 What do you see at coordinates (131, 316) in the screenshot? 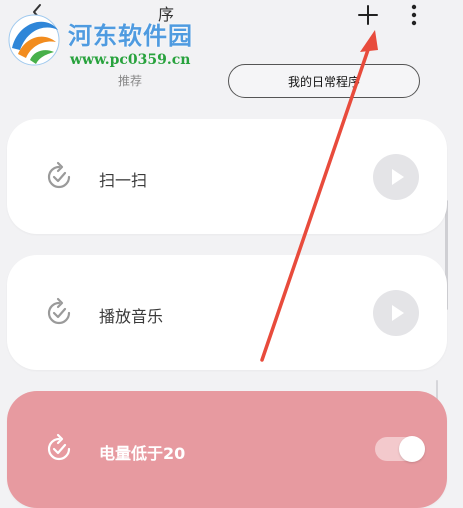
I see `routine-label: 播放音乐` at bounding box center [131, 316].